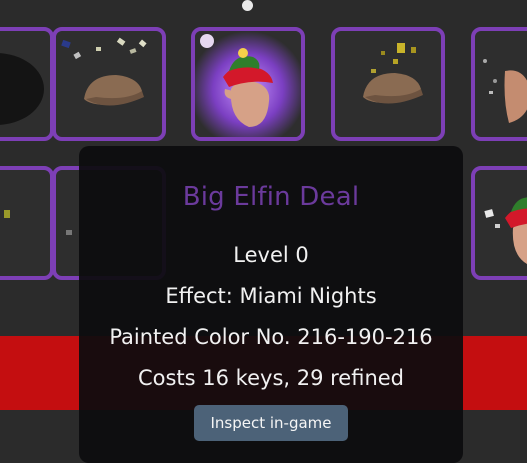 The height and width of the screenshot is (463, 527). What do you see at coordinates (505, 91) in the screenshot?
I see `partial-character-icon` at bounding box center [505, 91].